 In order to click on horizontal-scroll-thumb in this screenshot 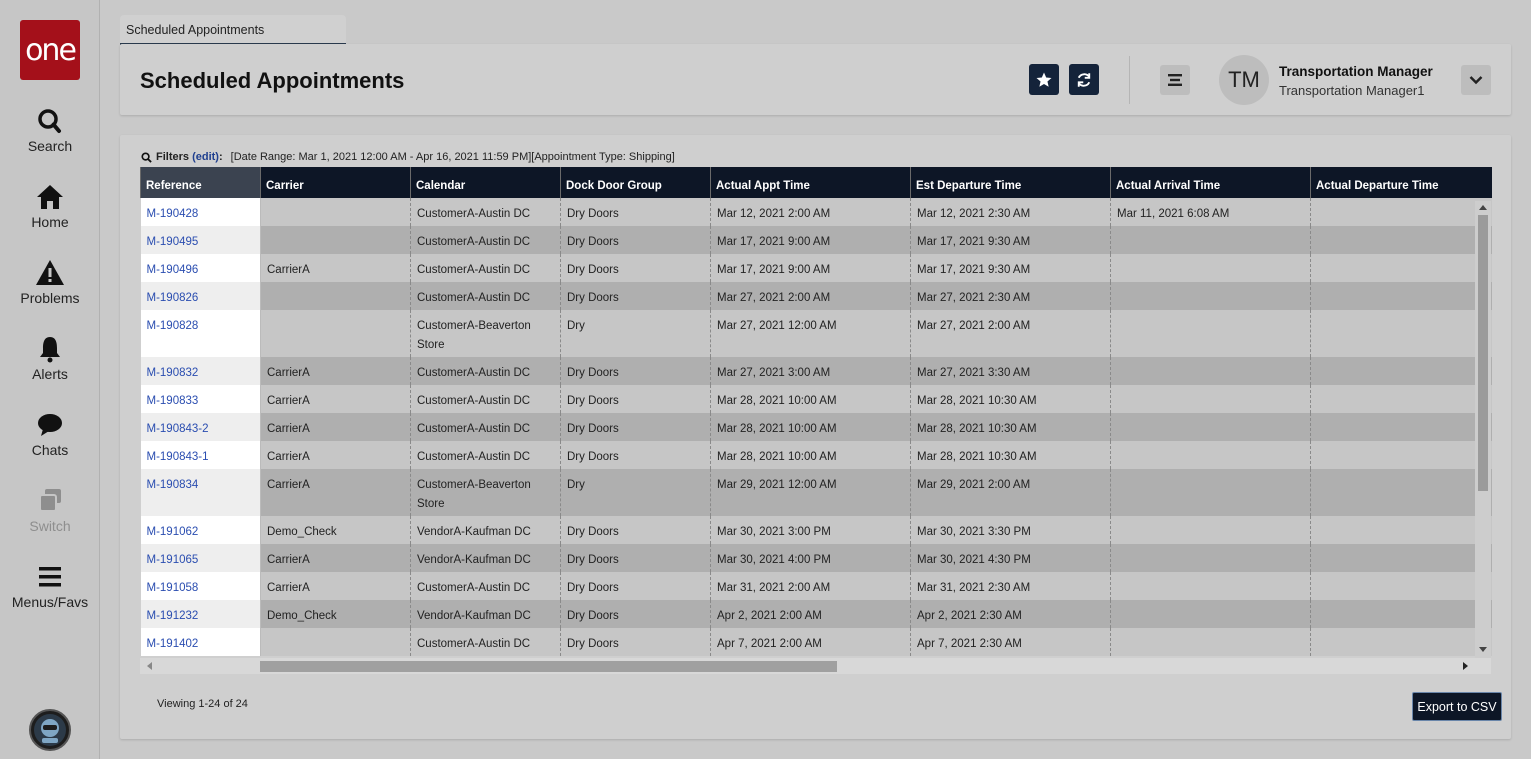, I will do `click(548, 666)`.